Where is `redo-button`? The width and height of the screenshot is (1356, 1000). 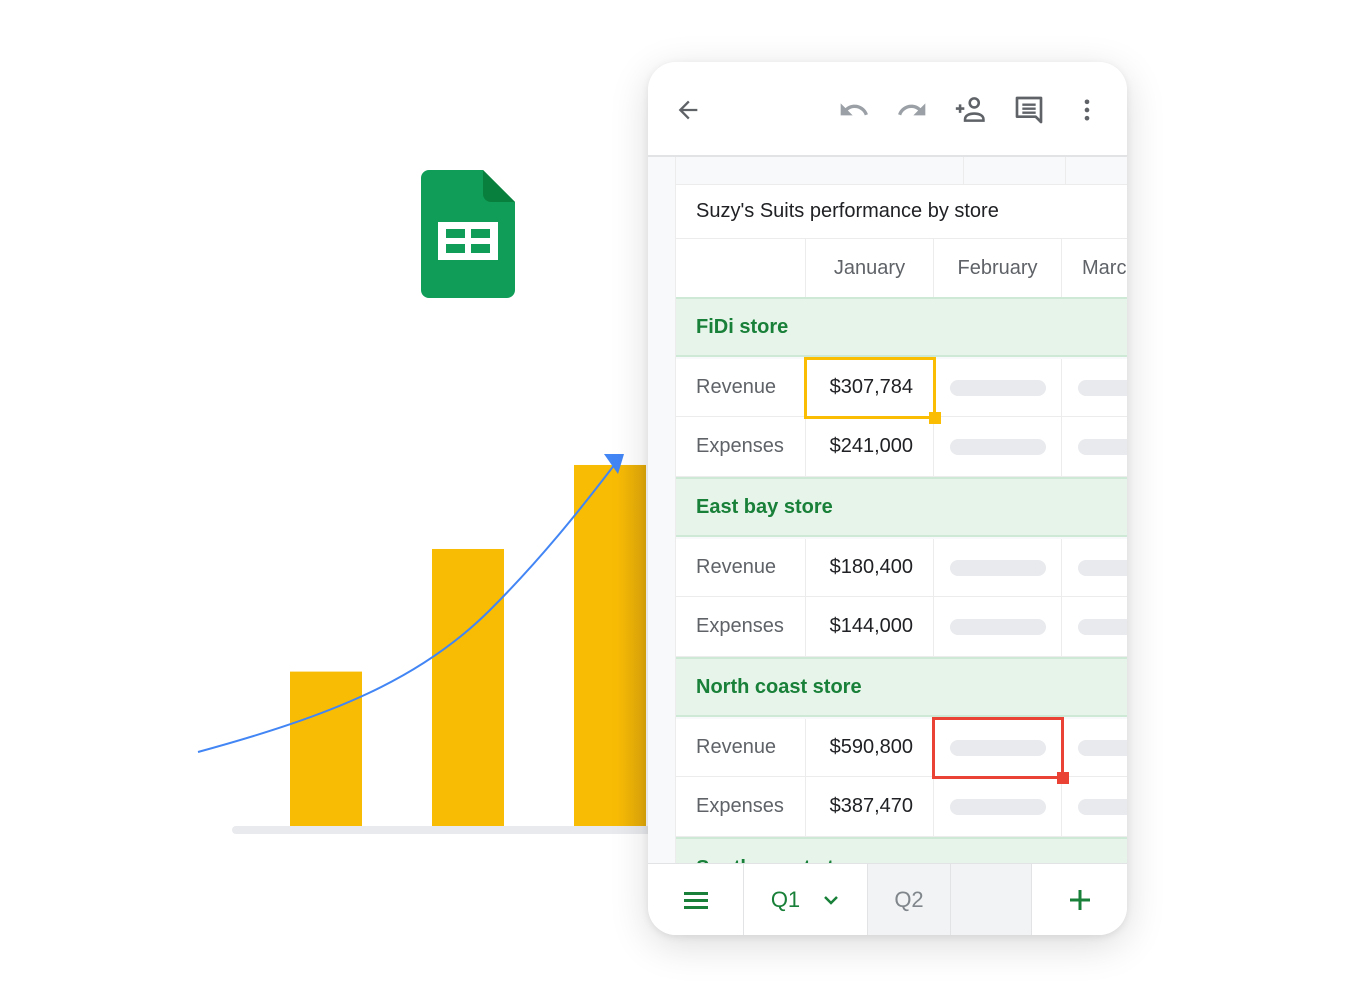
redo-button is located at coordinates (912, 110).